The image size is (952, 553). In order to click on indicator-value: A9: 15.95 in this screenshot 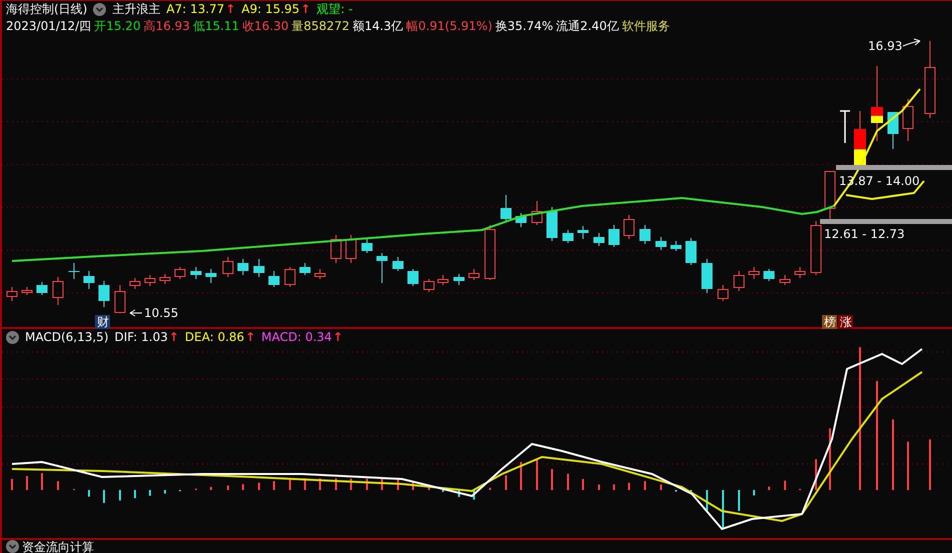, I will do `click(271, 9)`.